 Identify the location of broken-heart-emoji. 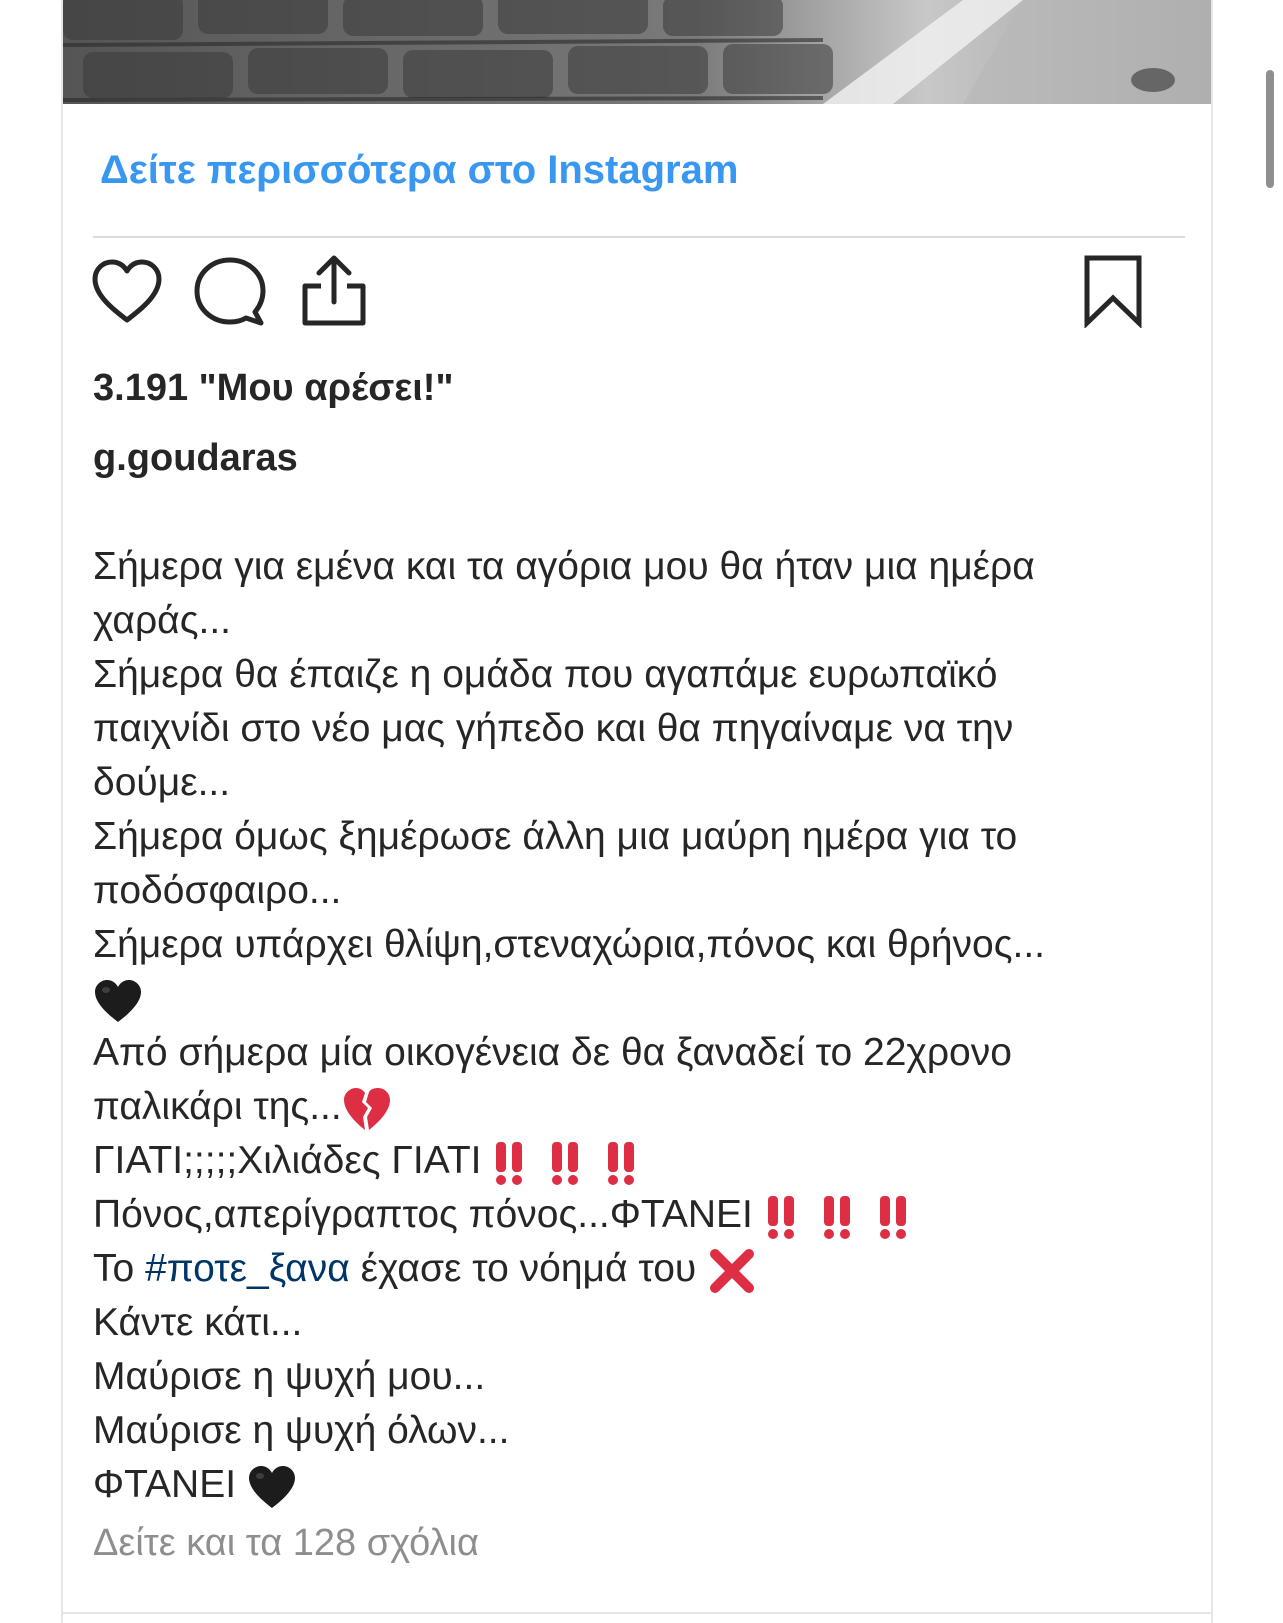
(366, 1108).